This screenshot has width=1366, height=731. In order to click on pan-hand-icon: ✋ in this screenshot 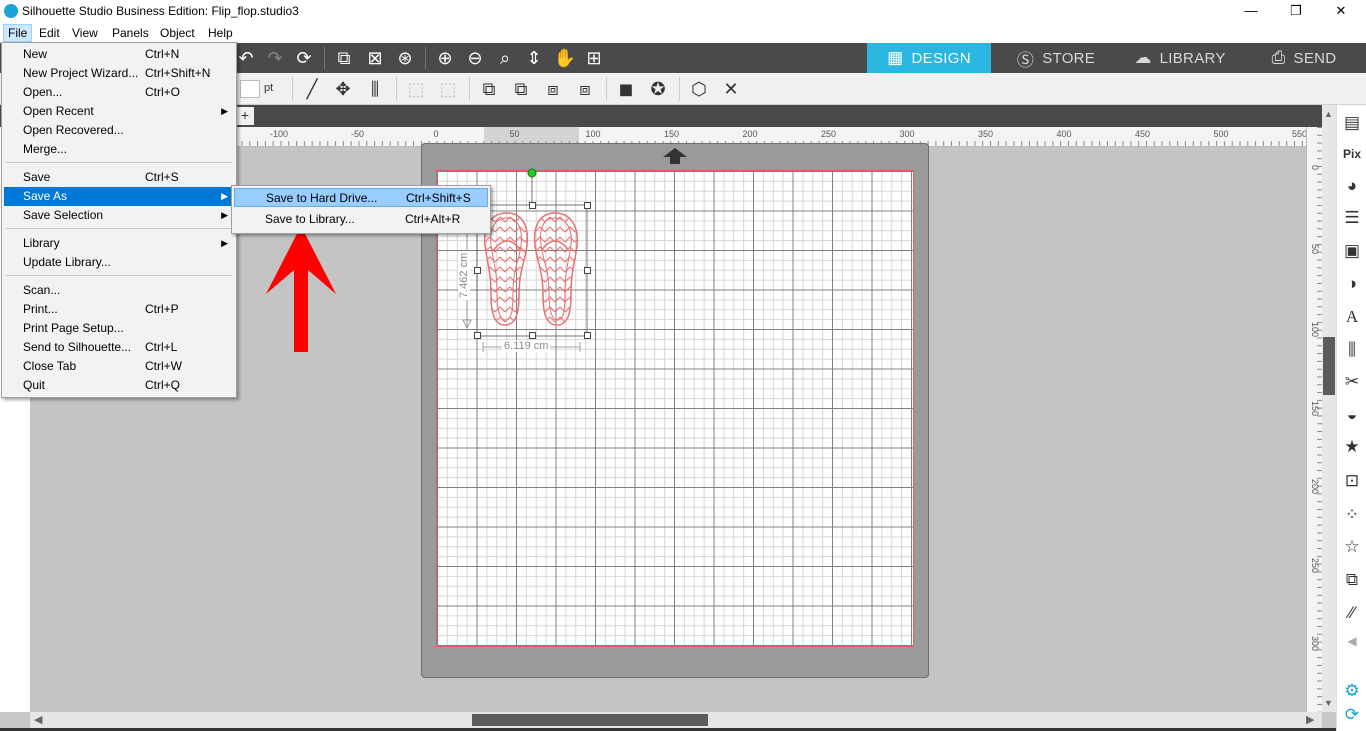, I will do `click(565, 58)`.